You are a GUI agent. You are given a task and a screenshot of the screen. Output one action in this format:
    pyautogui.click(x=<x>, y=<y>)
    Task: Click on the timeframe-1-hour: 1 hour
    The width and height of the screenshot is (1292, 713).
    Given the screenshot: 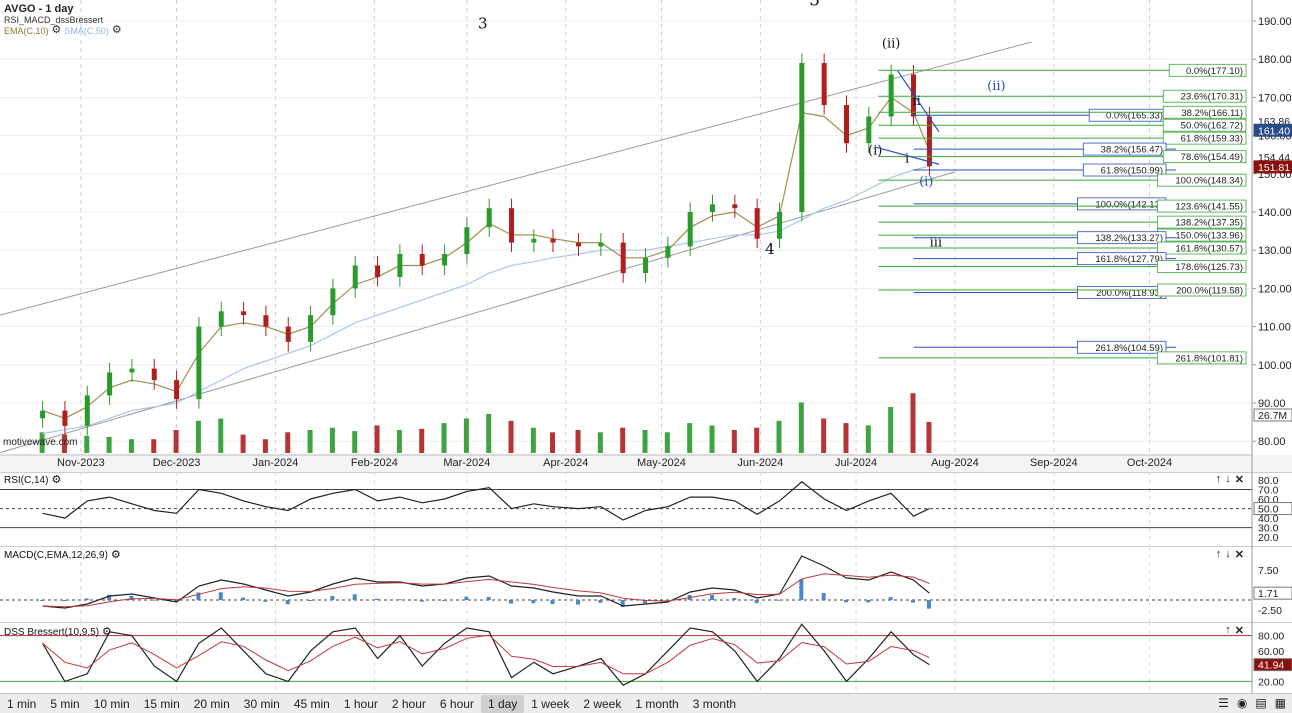 What is the action you would take?
    pyautogui.click(x=361, y=704)
    